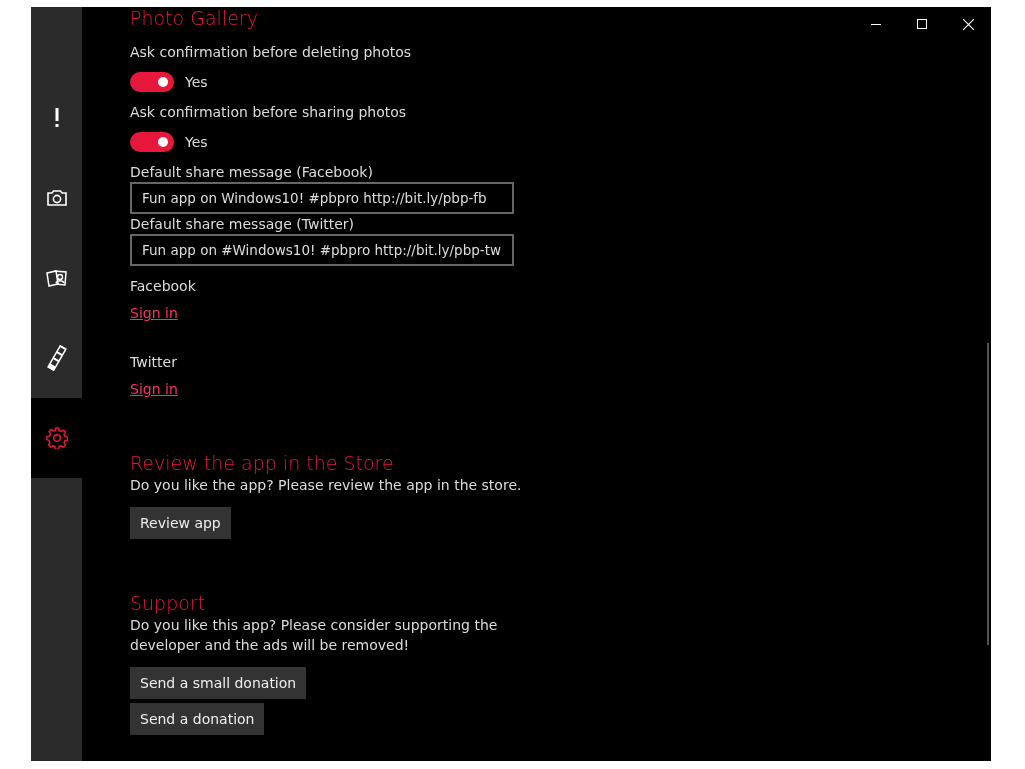 The image size is (1025, 769). What do you see at coordinates (154, 362) in the screenshot?
I see `account-label: Twitter` at bounding box center [154, 362].